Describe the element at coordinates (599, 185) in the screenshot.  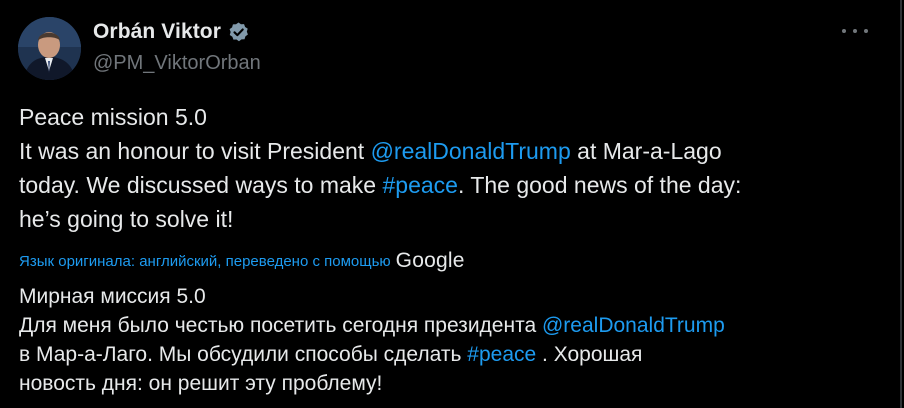
I see `tweet-text-segment: . The good news of the day:` at that location.